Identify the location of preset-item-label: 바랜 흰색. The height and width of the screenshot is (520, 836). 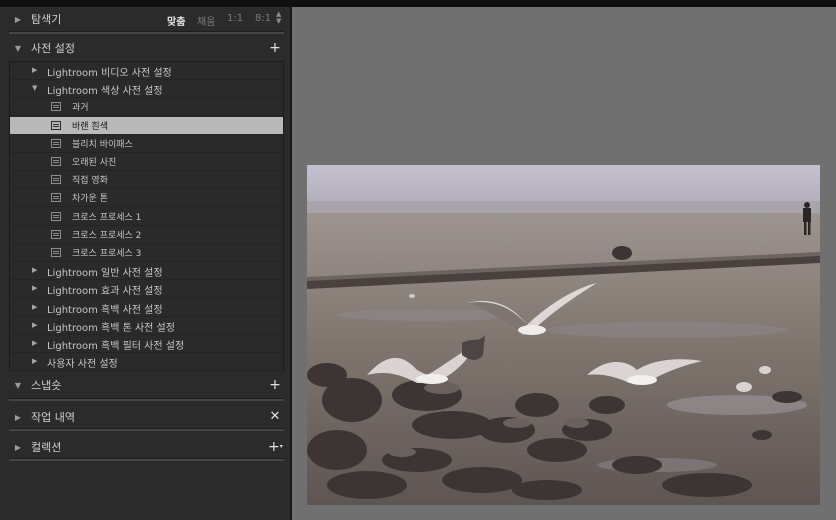
(90, 126).